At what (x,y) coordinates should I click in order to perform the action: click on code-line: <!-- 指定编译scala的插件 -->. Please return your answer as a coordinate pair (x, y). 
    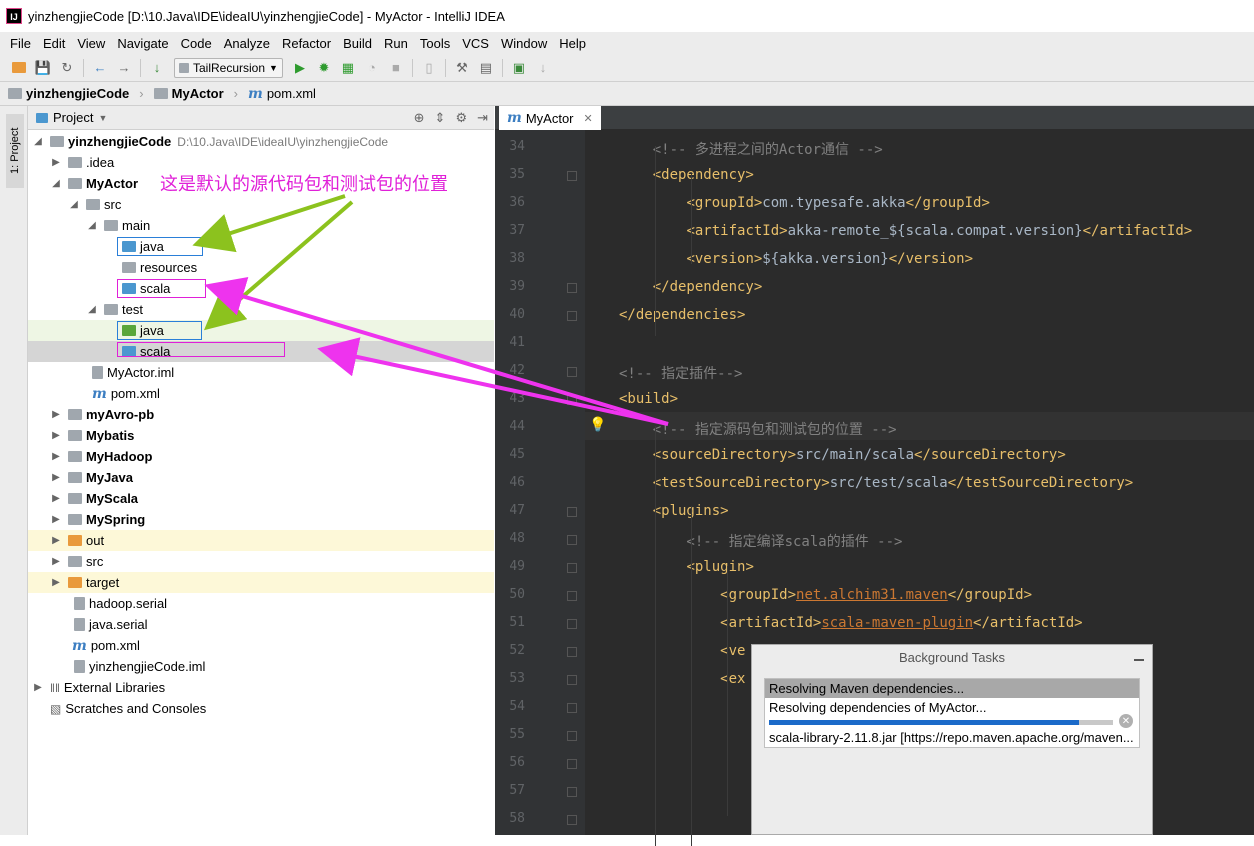
    Looking at the image, I should click on (760, 541).